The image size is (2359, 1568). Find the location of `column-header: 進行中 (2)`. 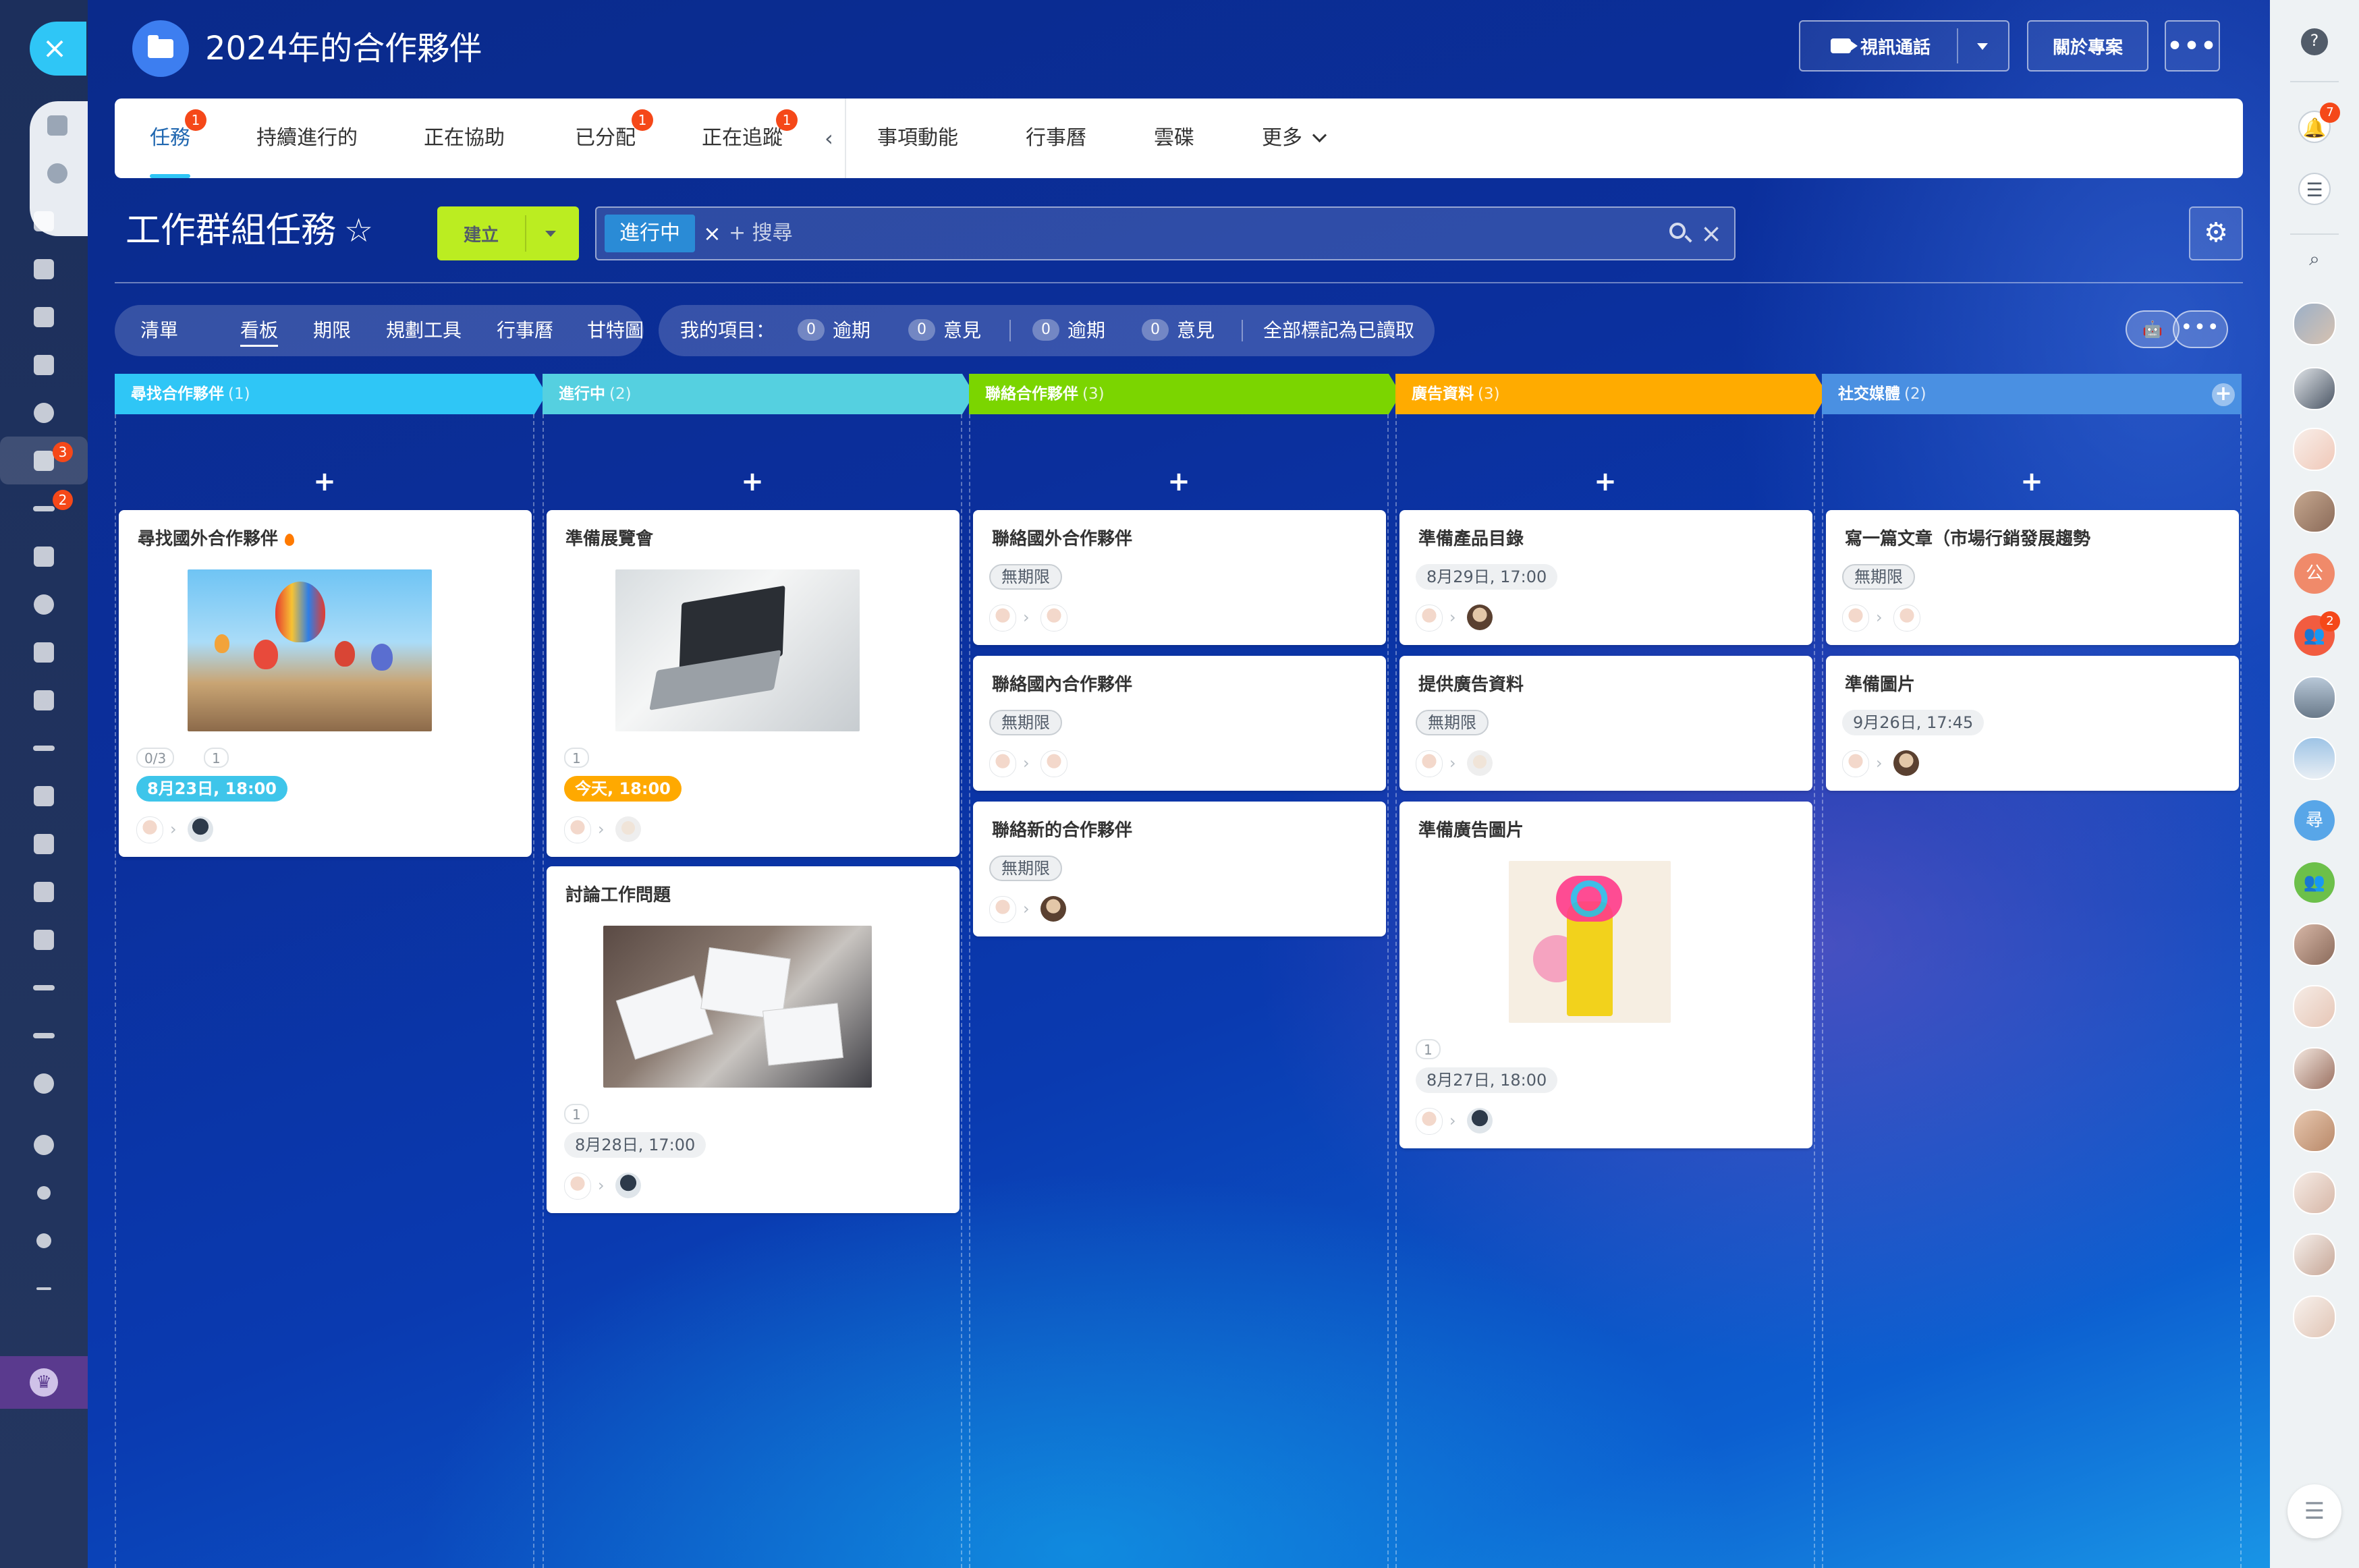

column-header: 進行中 (2) is located at coordinates (758, 394).